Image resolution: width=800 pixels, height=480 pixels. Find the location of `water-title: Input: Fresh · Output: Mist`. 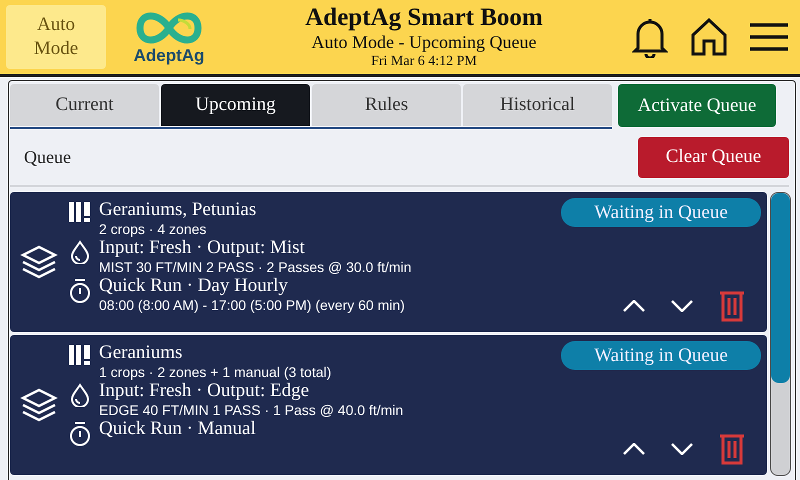

water-title: Input: Fresh · Output: Mist is located at coordinates (202, 248).